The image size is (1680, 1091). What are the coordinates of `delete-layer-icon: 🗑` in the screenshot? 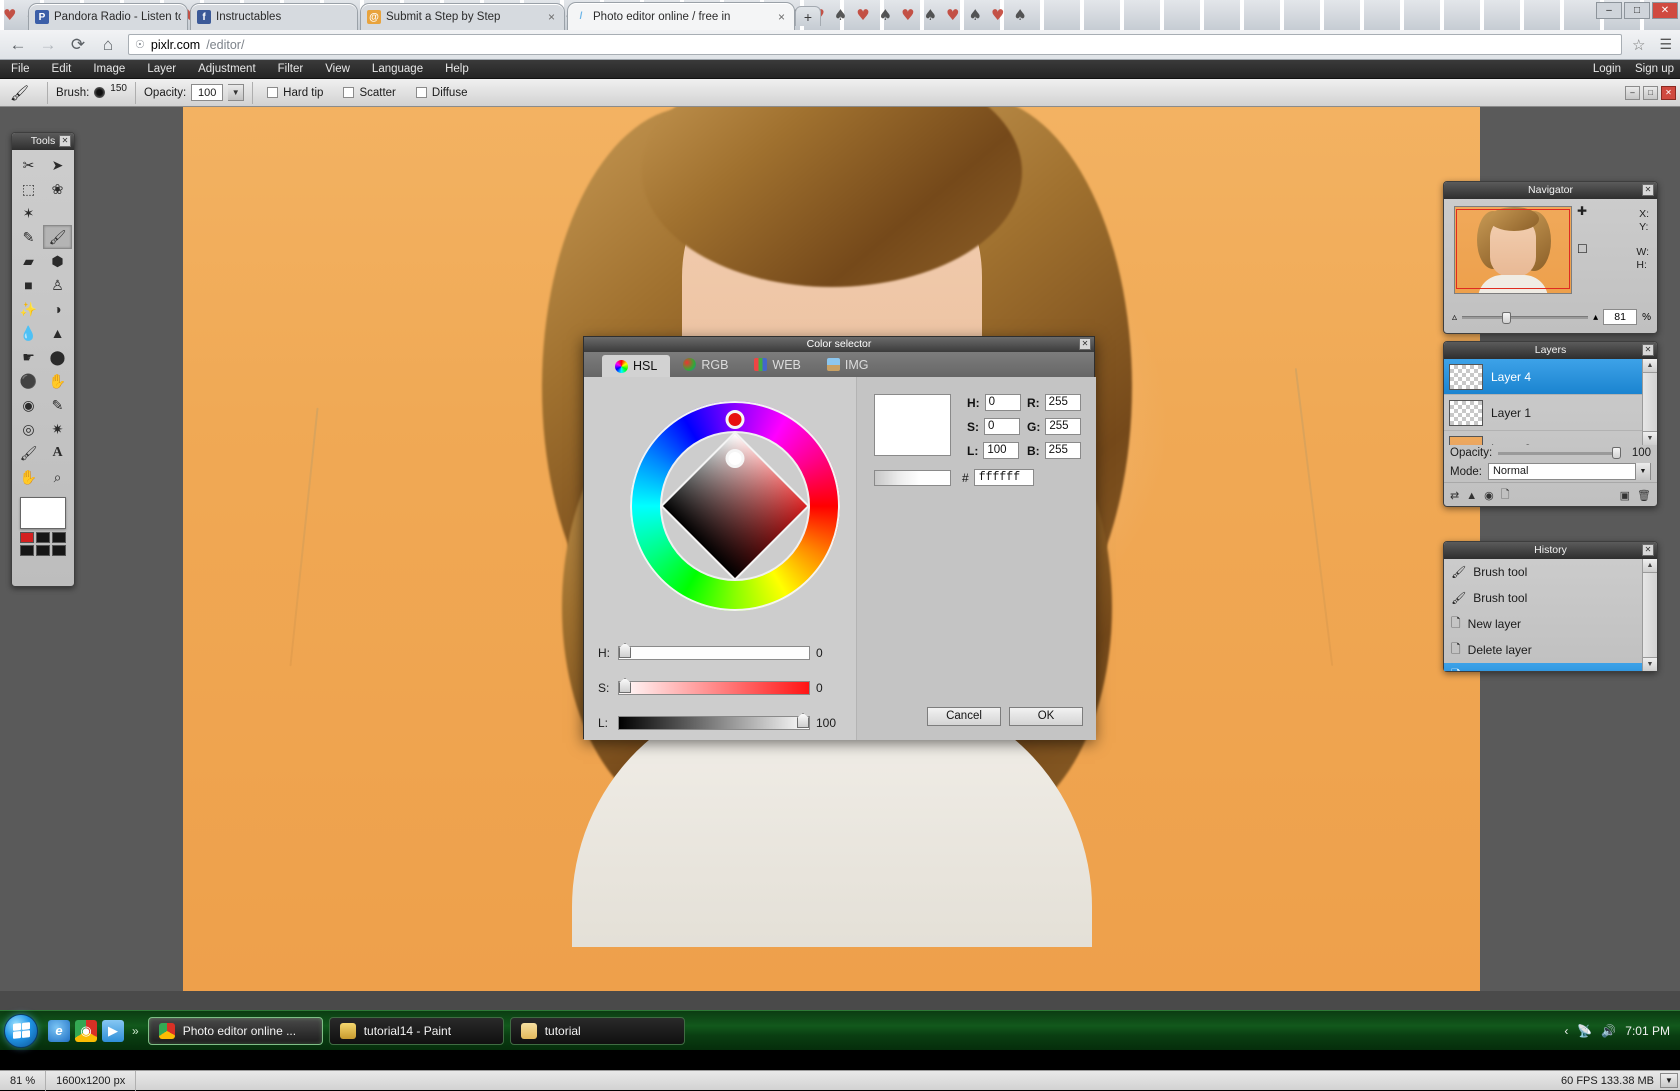 It's located at (1644, 495).